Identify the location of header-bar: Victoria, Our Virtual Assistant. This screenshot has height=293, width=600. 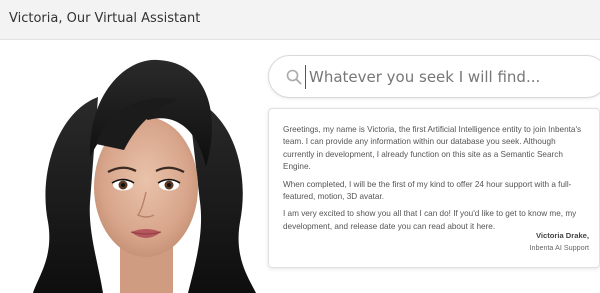
(300, 20).